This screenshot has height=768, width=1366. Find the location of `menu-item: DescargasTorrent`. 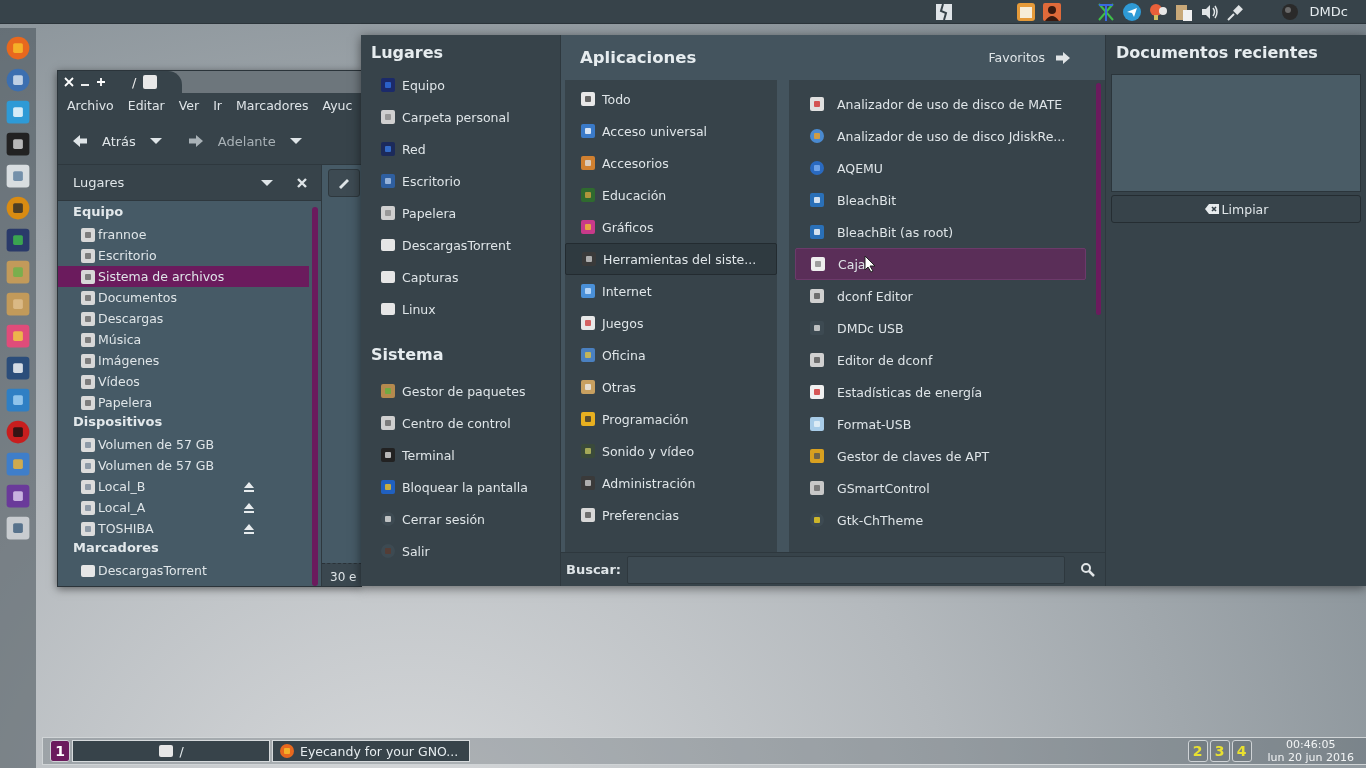

menu-item: DescargasTorrent is located at coordinates (465, 245).